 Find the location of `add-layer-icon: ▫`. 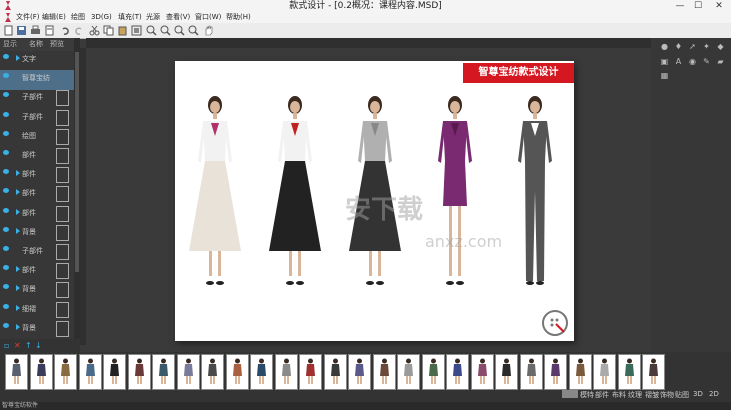

add-layer-icon: ▫ is located at coordinates (6, 345).